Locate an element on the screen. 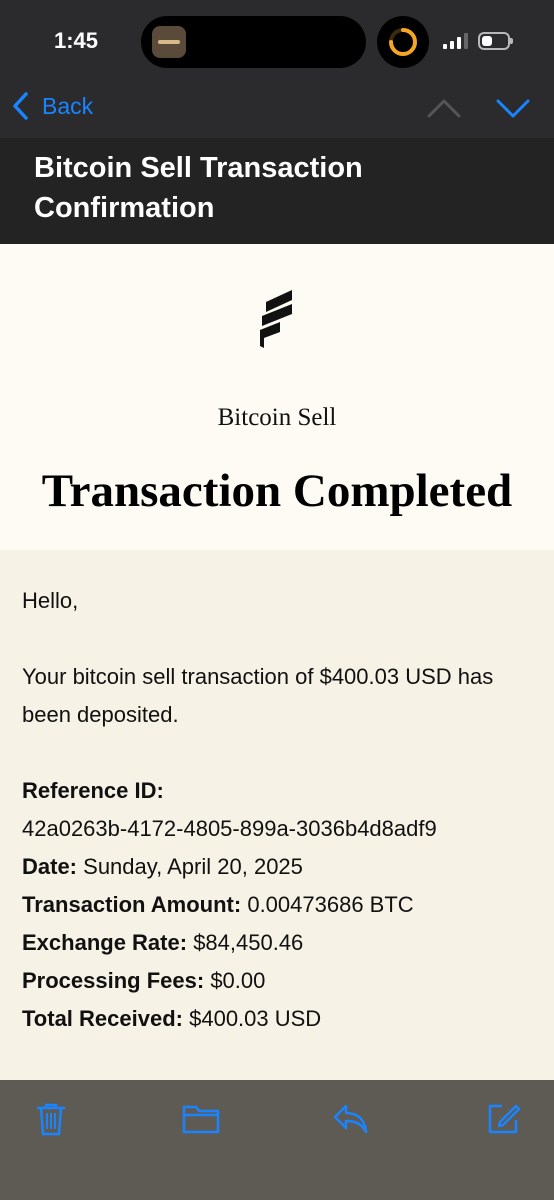 The image size is (554, 1200). chevron-left-icon is located at coordinates (20, 106).